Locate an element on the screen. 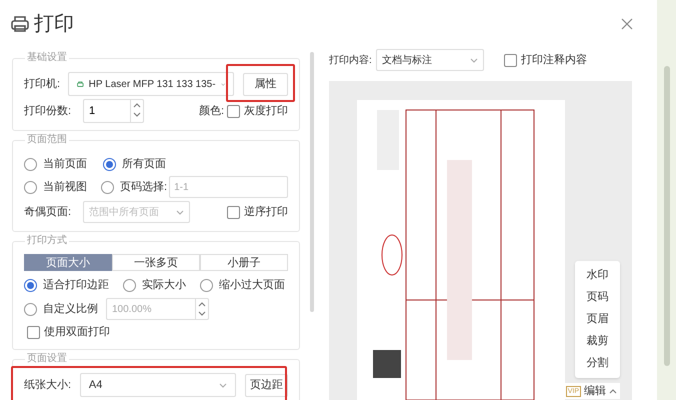 Image resolution: width=676 pixels, height=400 pixels. radio-option: 页码选择: is located at coordinates (134, 187).